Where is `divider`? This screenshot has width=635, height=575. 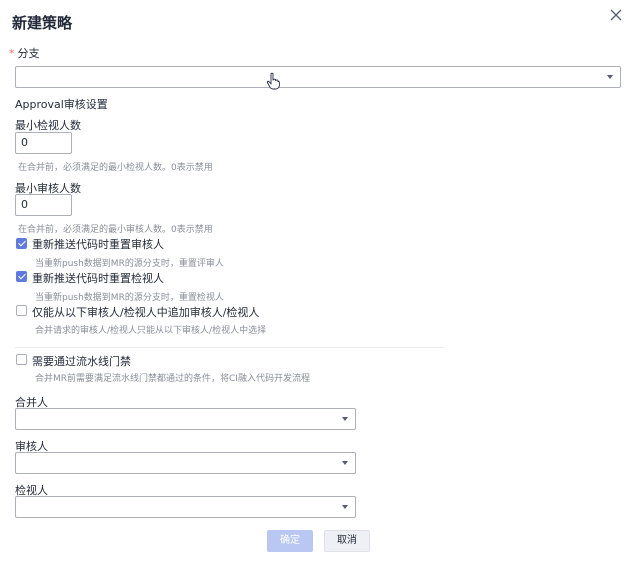
divider is located at coordinates (229, 347).